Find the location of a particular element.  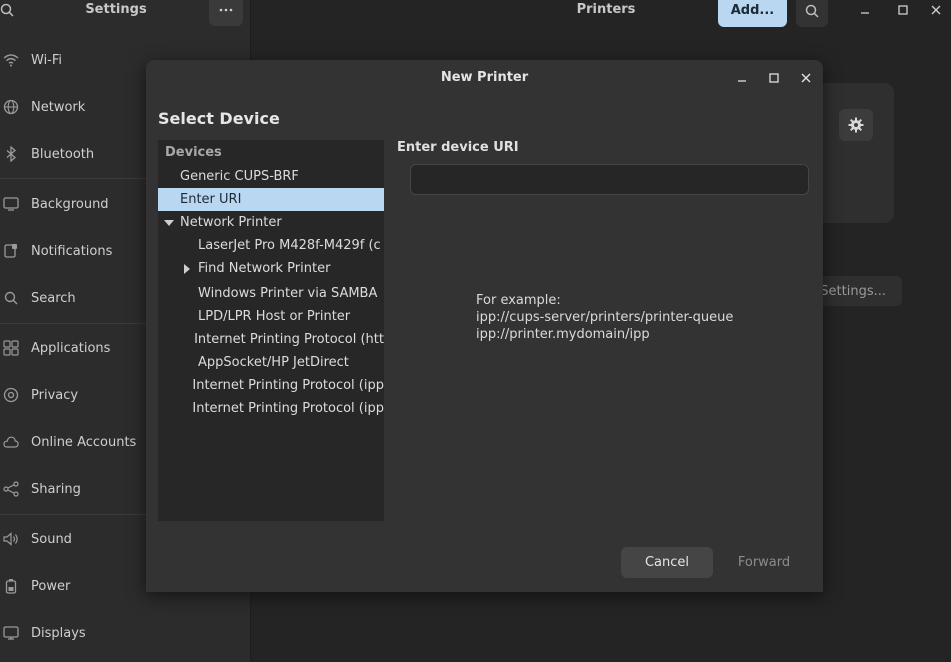

device-label: Windows Printer via SAMBA is located at coordinates (288, 293).